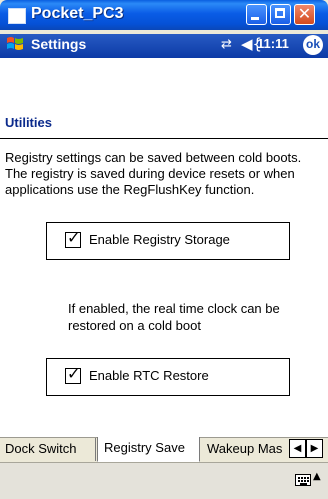  Describe the element at coordinates (164, 32) in the screenshot. I see `navbar-separator` at that location.